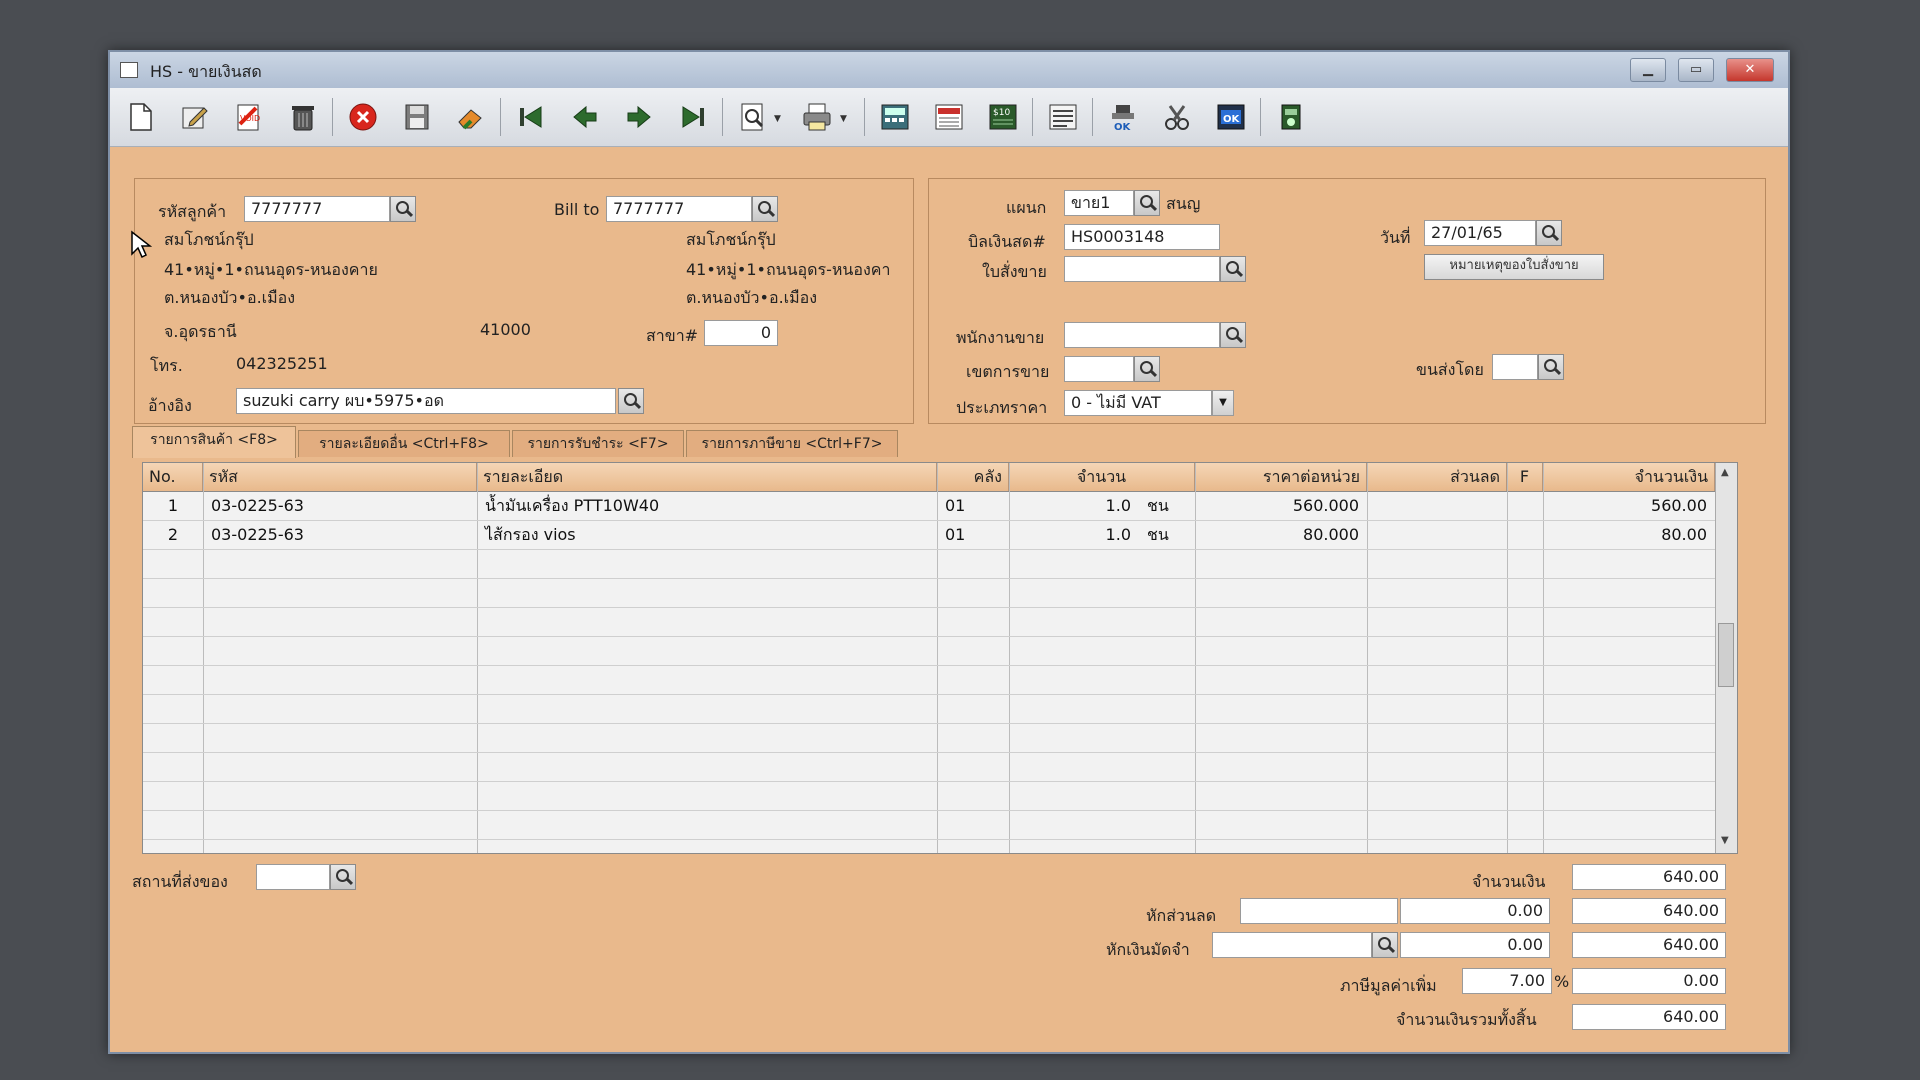  Describe the element at coordinates (343, 877) in the screenshot. I see `ship-place-search-icon` at that location.